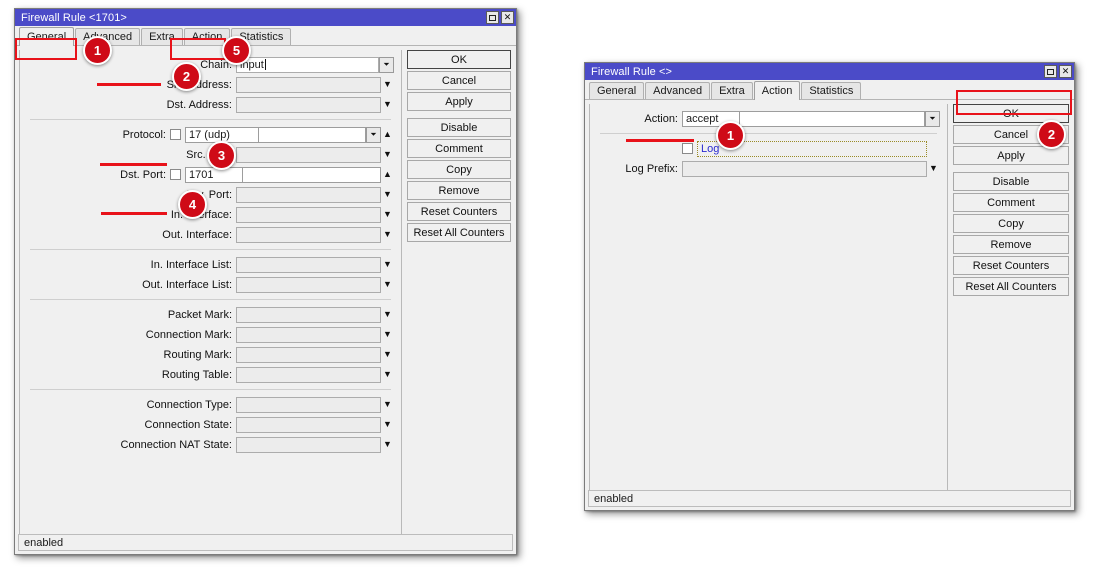 The height and width of the screenshot is (573, 1104). What do you see at coordinates (308, 264) in the screenshot?
I see `in-interface-list-input` at bounding box center [308, 264].